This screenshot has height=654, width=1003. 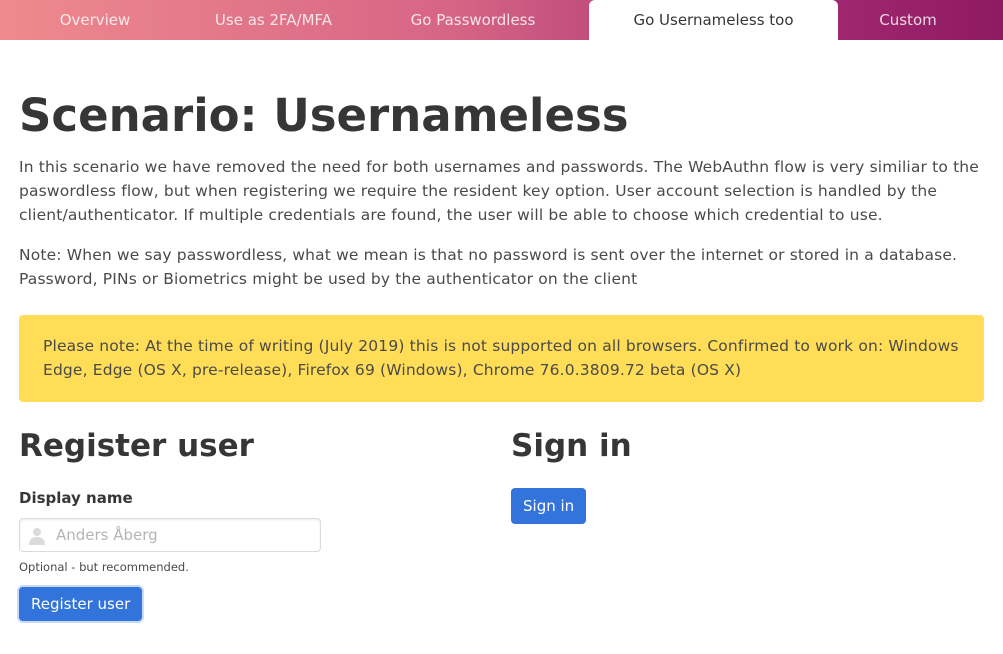 What do you see at coordinates (76, 498) in the screenshot?
I see `display-name-label: Display name` at bounding box center [76, 498].